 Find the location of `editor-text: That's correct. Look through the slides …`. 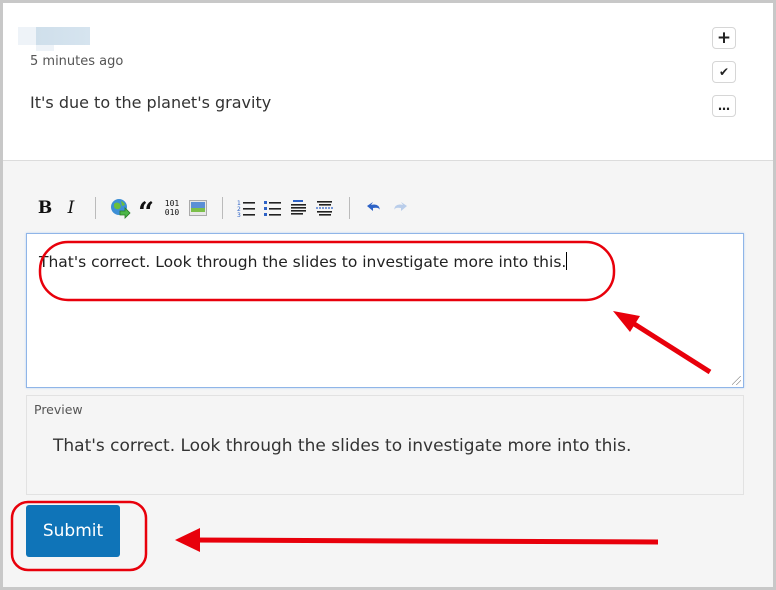

editor-text: That's correct. Look through the slides … is located at coordinates (303, 262).